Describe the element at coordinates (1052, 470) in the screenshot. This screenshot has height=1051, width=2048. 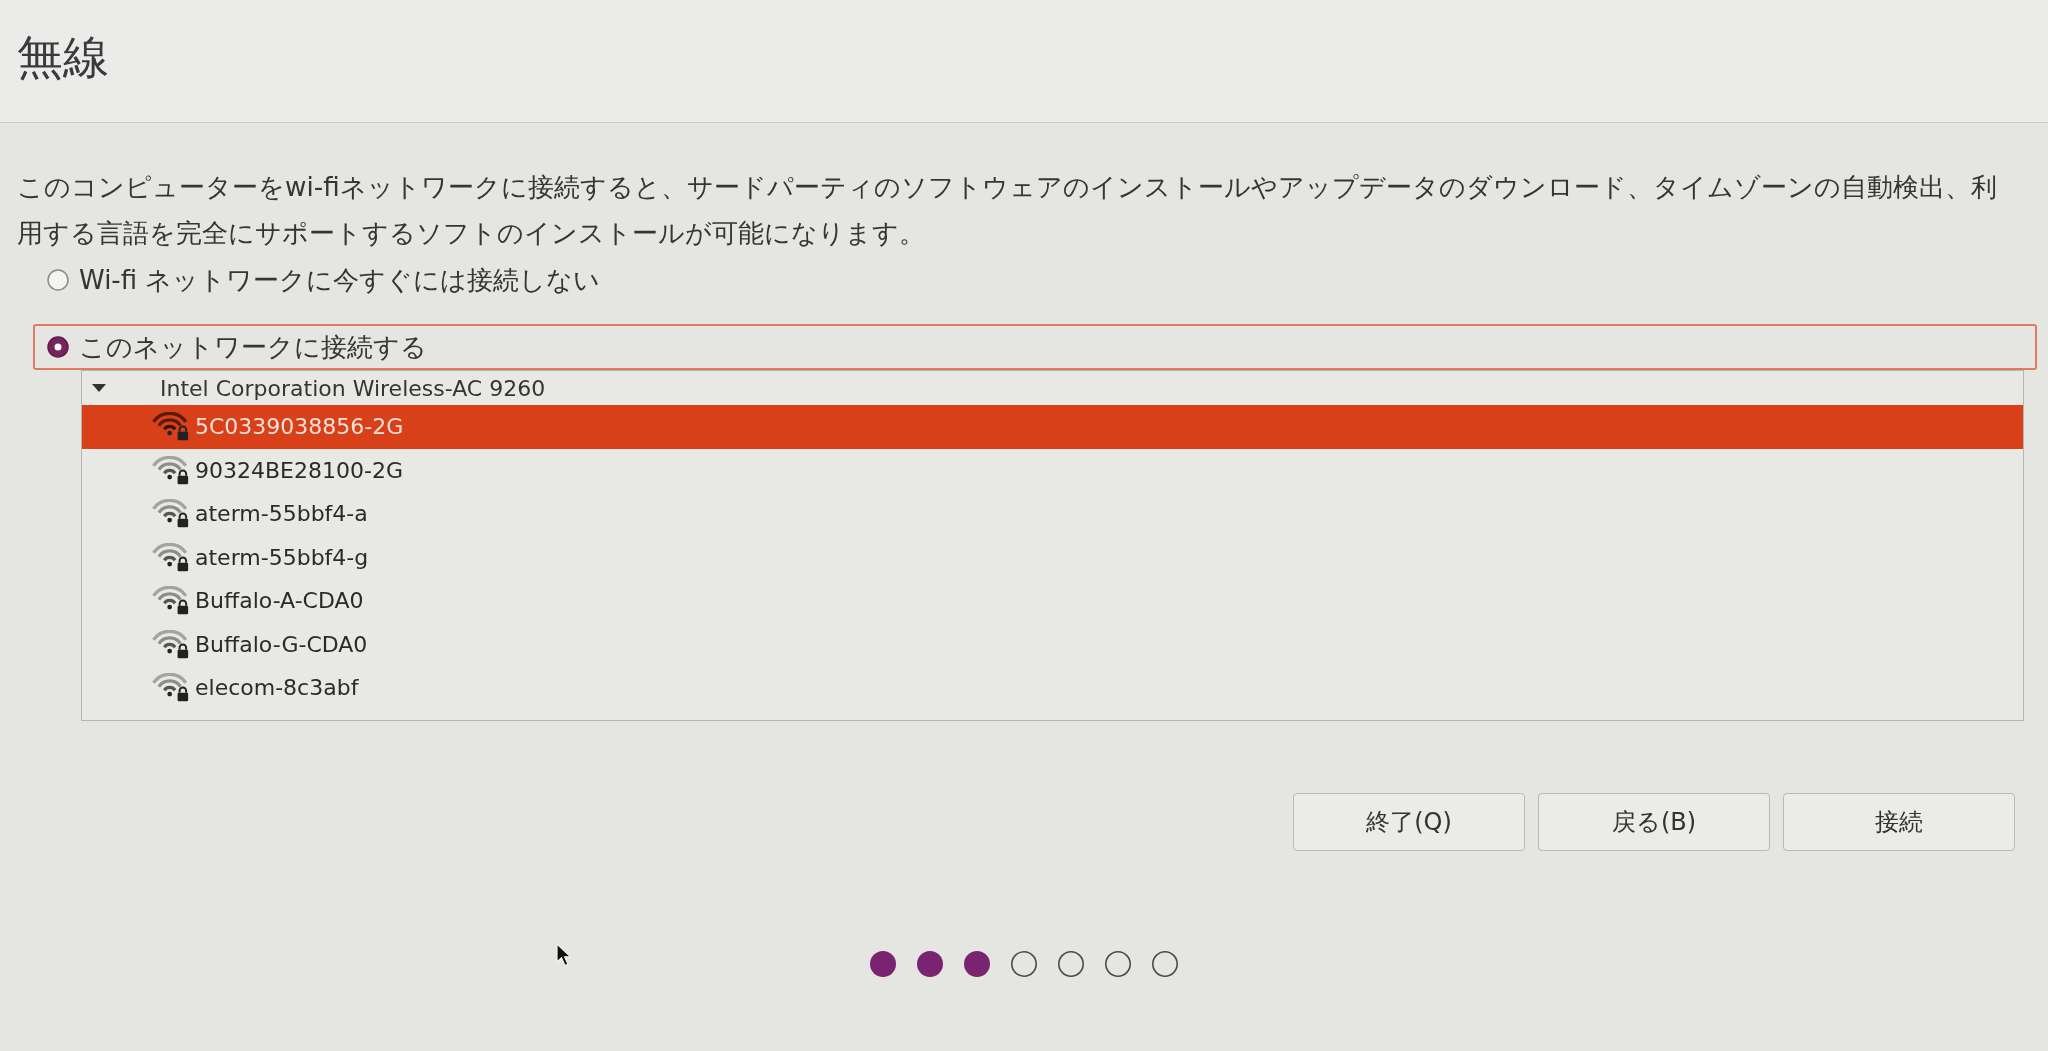
I see `network-item: 90324BE28100-2G` at that location.